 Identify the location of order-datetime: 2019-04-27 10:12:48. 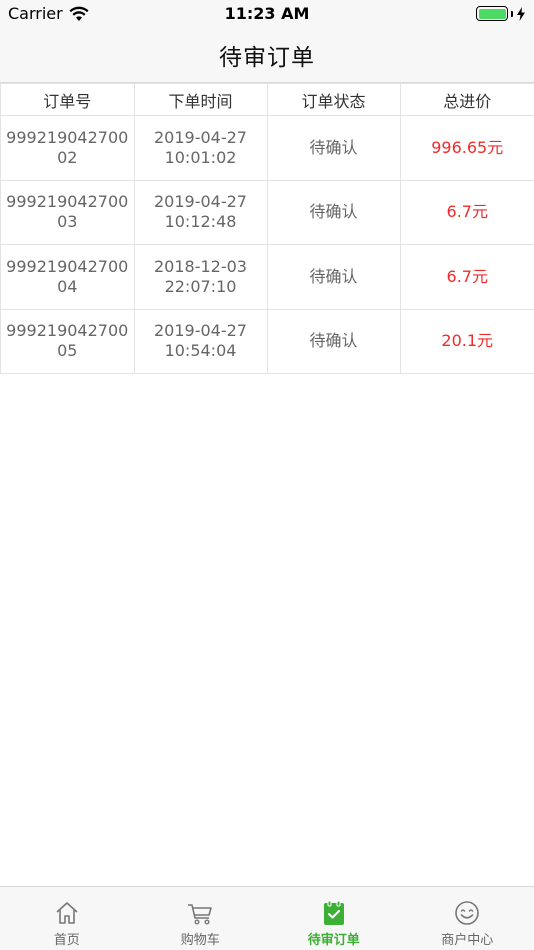
(200, 212).